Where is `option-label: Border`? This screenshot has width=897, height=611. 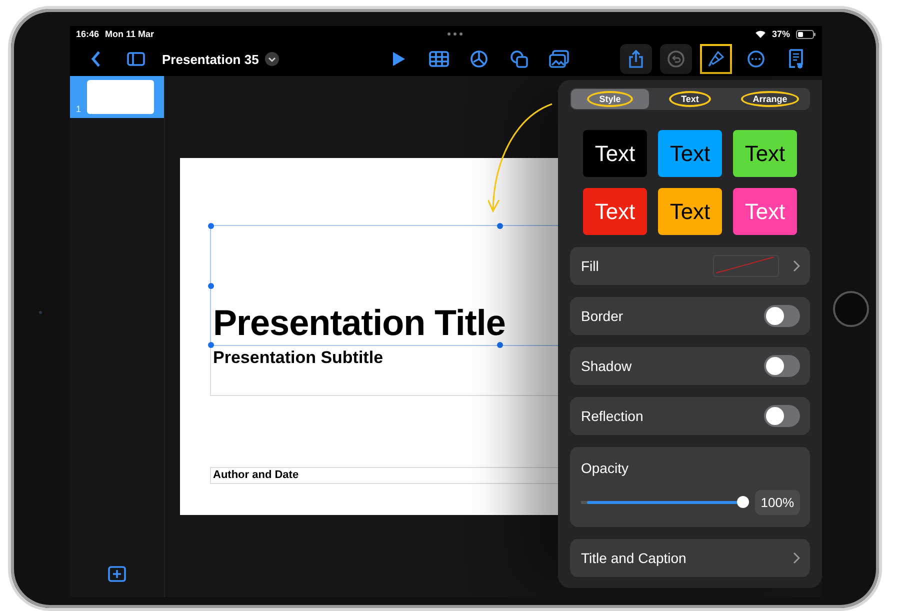
option-label: Border is located at coordinates (602, 316).